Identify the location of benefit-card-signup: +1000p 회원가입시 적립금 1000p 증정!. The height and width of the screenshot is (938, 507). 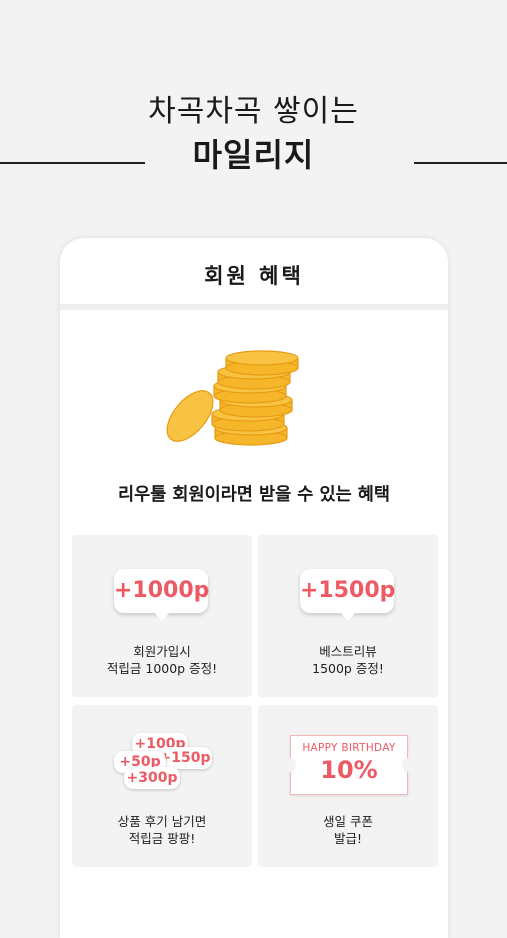
(162, 616).